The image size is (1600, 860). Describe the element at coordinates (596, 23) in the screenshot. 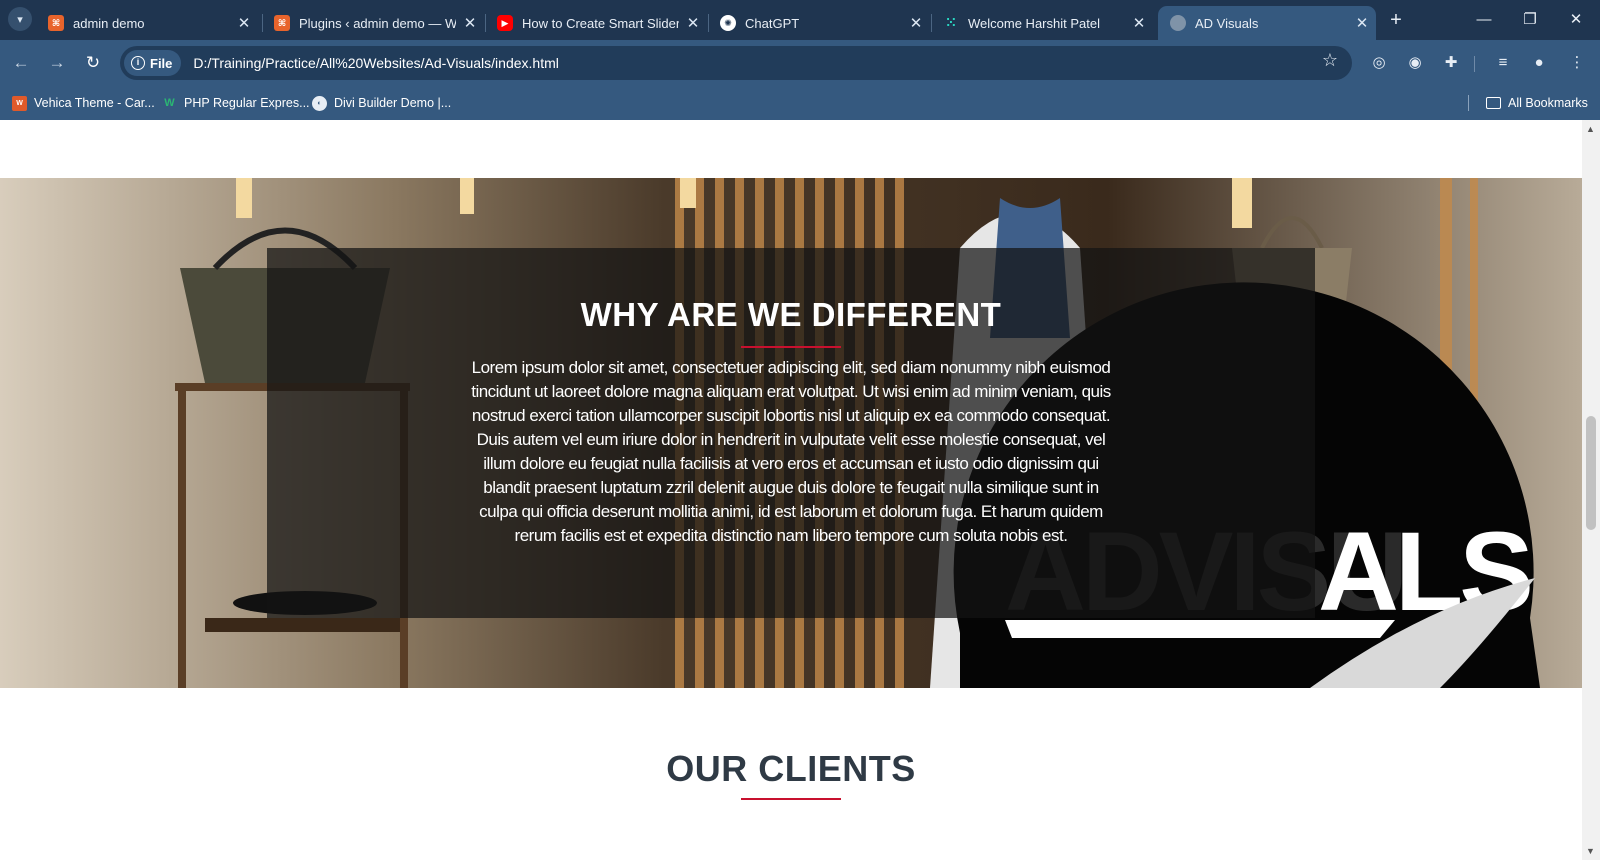

I see `tab-youtube: ▶ How to Create Smart Slider i ✕` at that location.